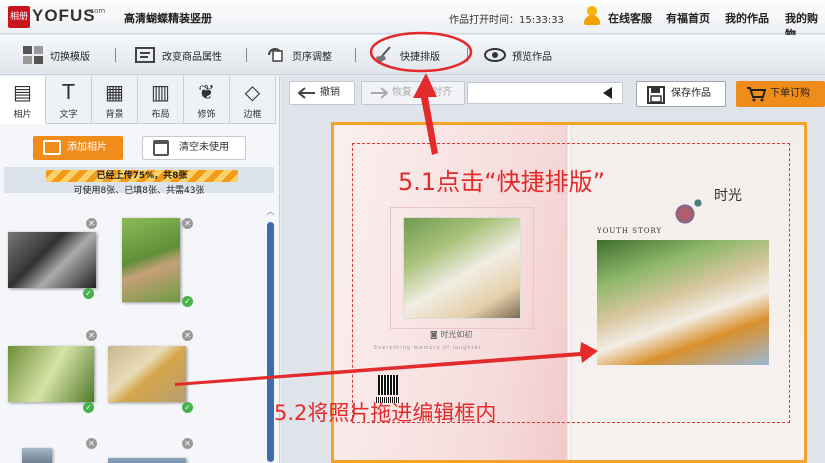  What do you see at coordinates (681, 94) in the screenshot?
I see `save-work-button: 保存作品` at bounding box center [681, 94].